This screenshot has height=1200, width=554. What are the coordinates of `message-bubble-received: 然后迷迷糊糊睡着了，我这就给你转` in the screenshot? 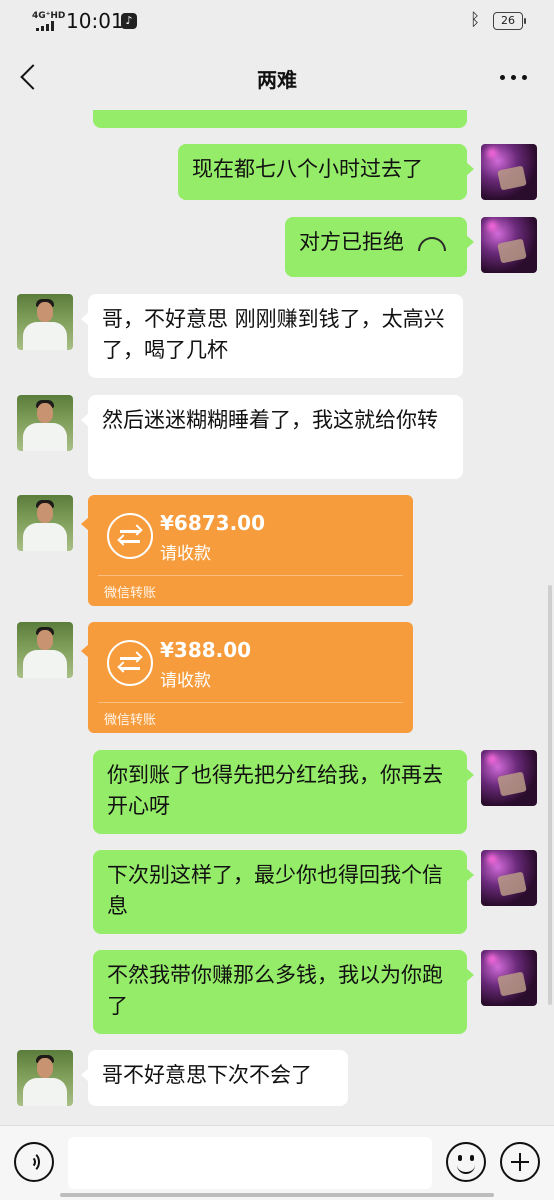 It's located at (272, 437).